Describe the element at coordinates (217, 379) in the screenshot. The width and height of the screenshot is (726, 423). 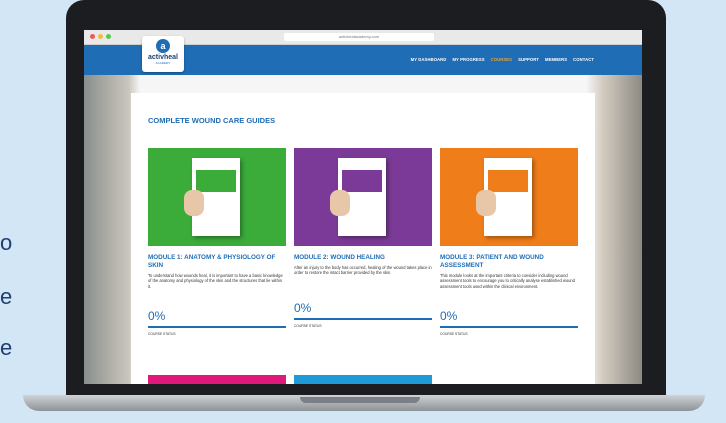
I see `module-card-4-preview` at that location.